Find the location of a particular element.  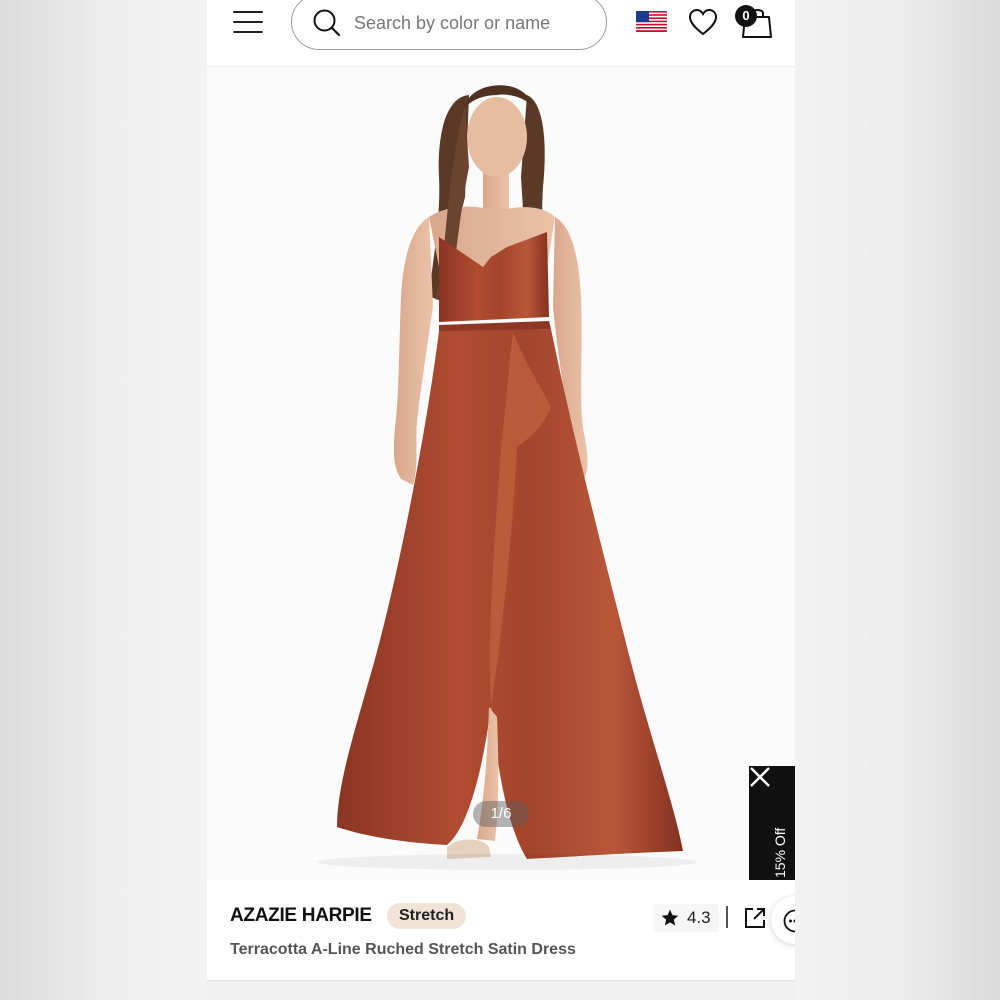

stretch-tag: Stretch is located at coordinates (427, 916).